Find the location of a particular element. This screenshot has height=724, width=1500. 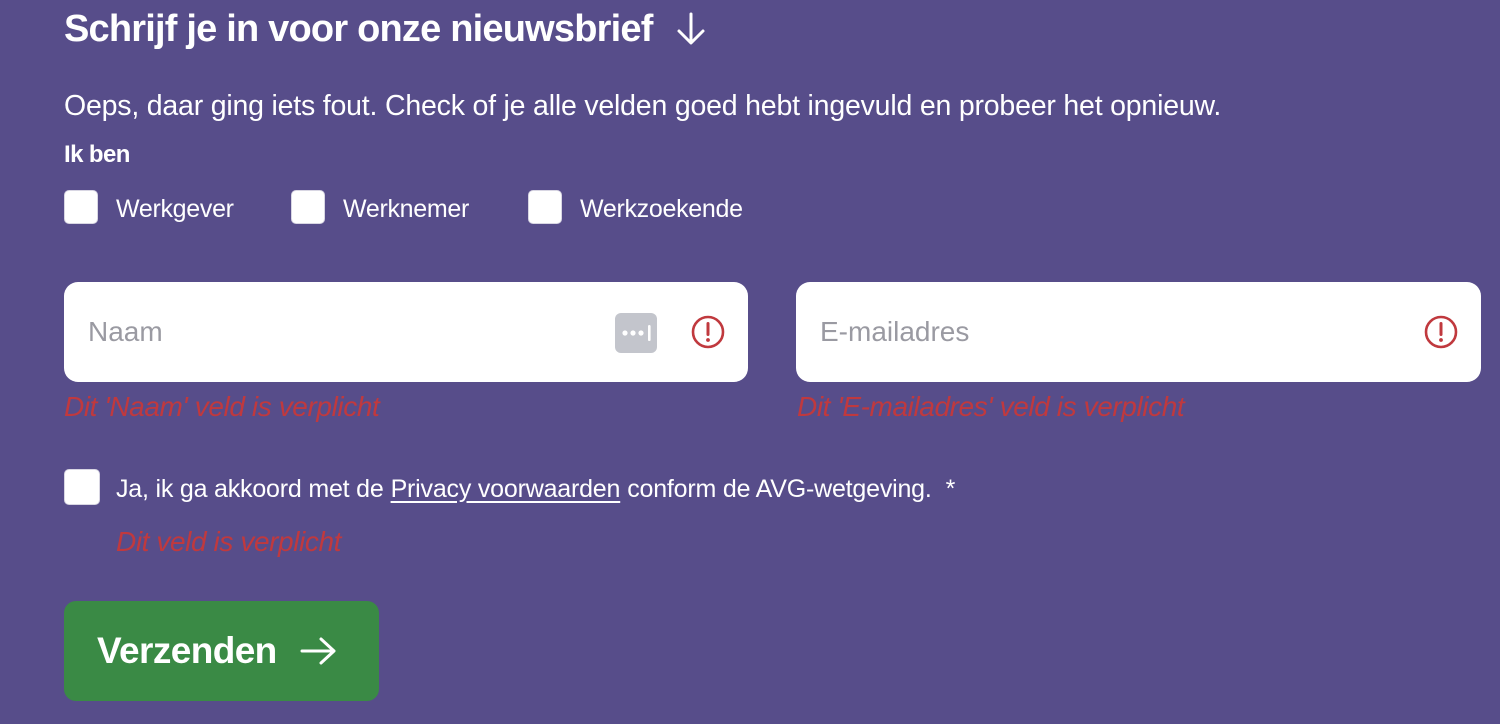

checkbox-werkgever is located at coordinates (81, 207).